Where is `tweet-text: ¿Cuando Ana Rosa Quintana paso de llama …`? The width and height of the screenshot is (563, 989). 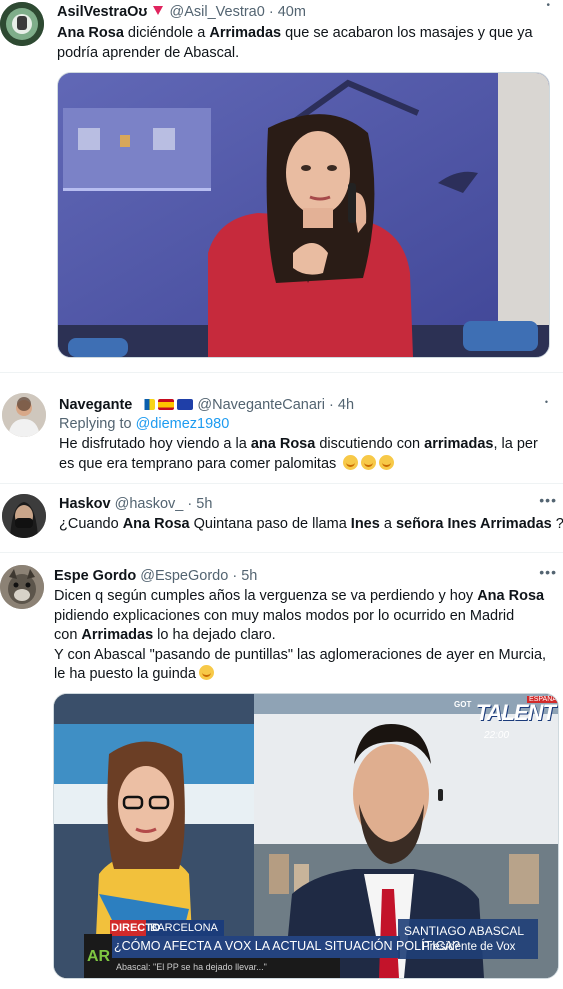
tweet-text: ¿Cuando Ana Rosa Quintana paso de llama … is located at coordinates (311, 524).